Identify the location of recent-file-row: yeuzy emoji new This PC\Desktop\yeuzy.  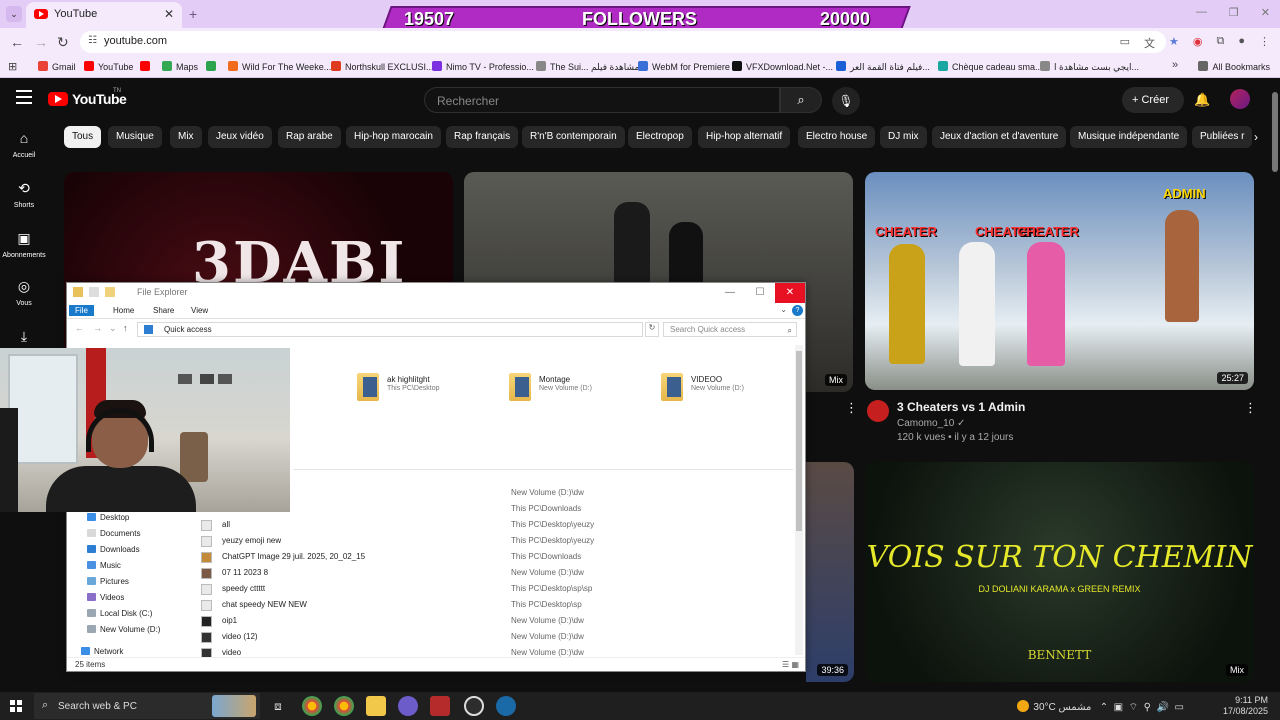
(501, 542).